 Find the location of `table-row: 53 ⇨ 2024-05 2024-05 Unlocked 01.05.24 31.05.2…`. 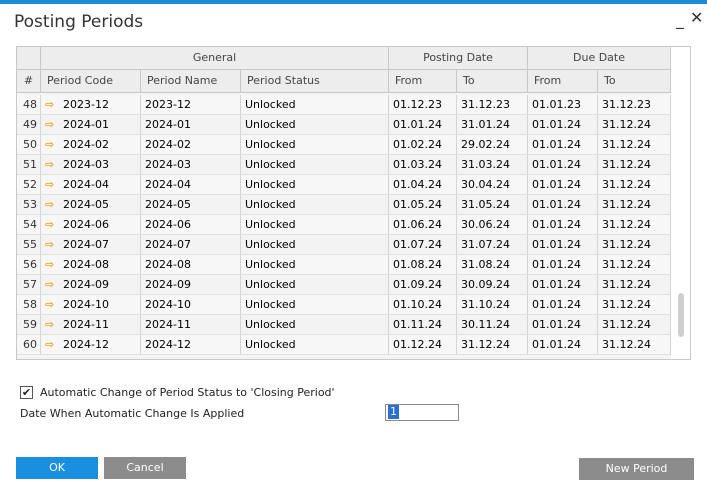

table-row: 53 ⇨ 2024-05 2024-05 Unlocked 01.05.24 31.05.2… is located at coordinates (344, 205).